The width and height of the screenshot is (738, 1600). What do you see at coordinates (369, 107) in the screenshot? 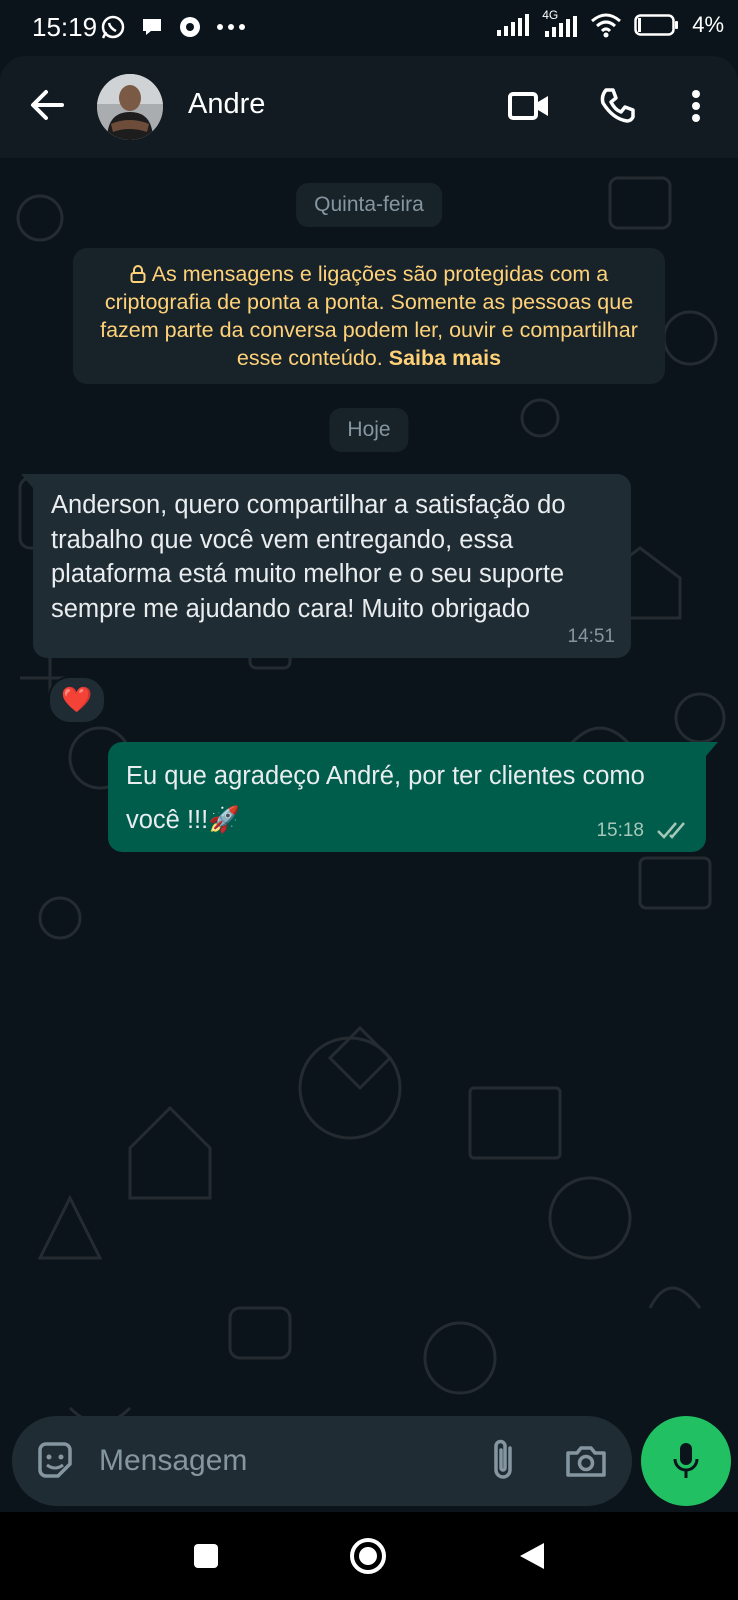
I see `chat-header: Andre` at bounding box center [369, 107].